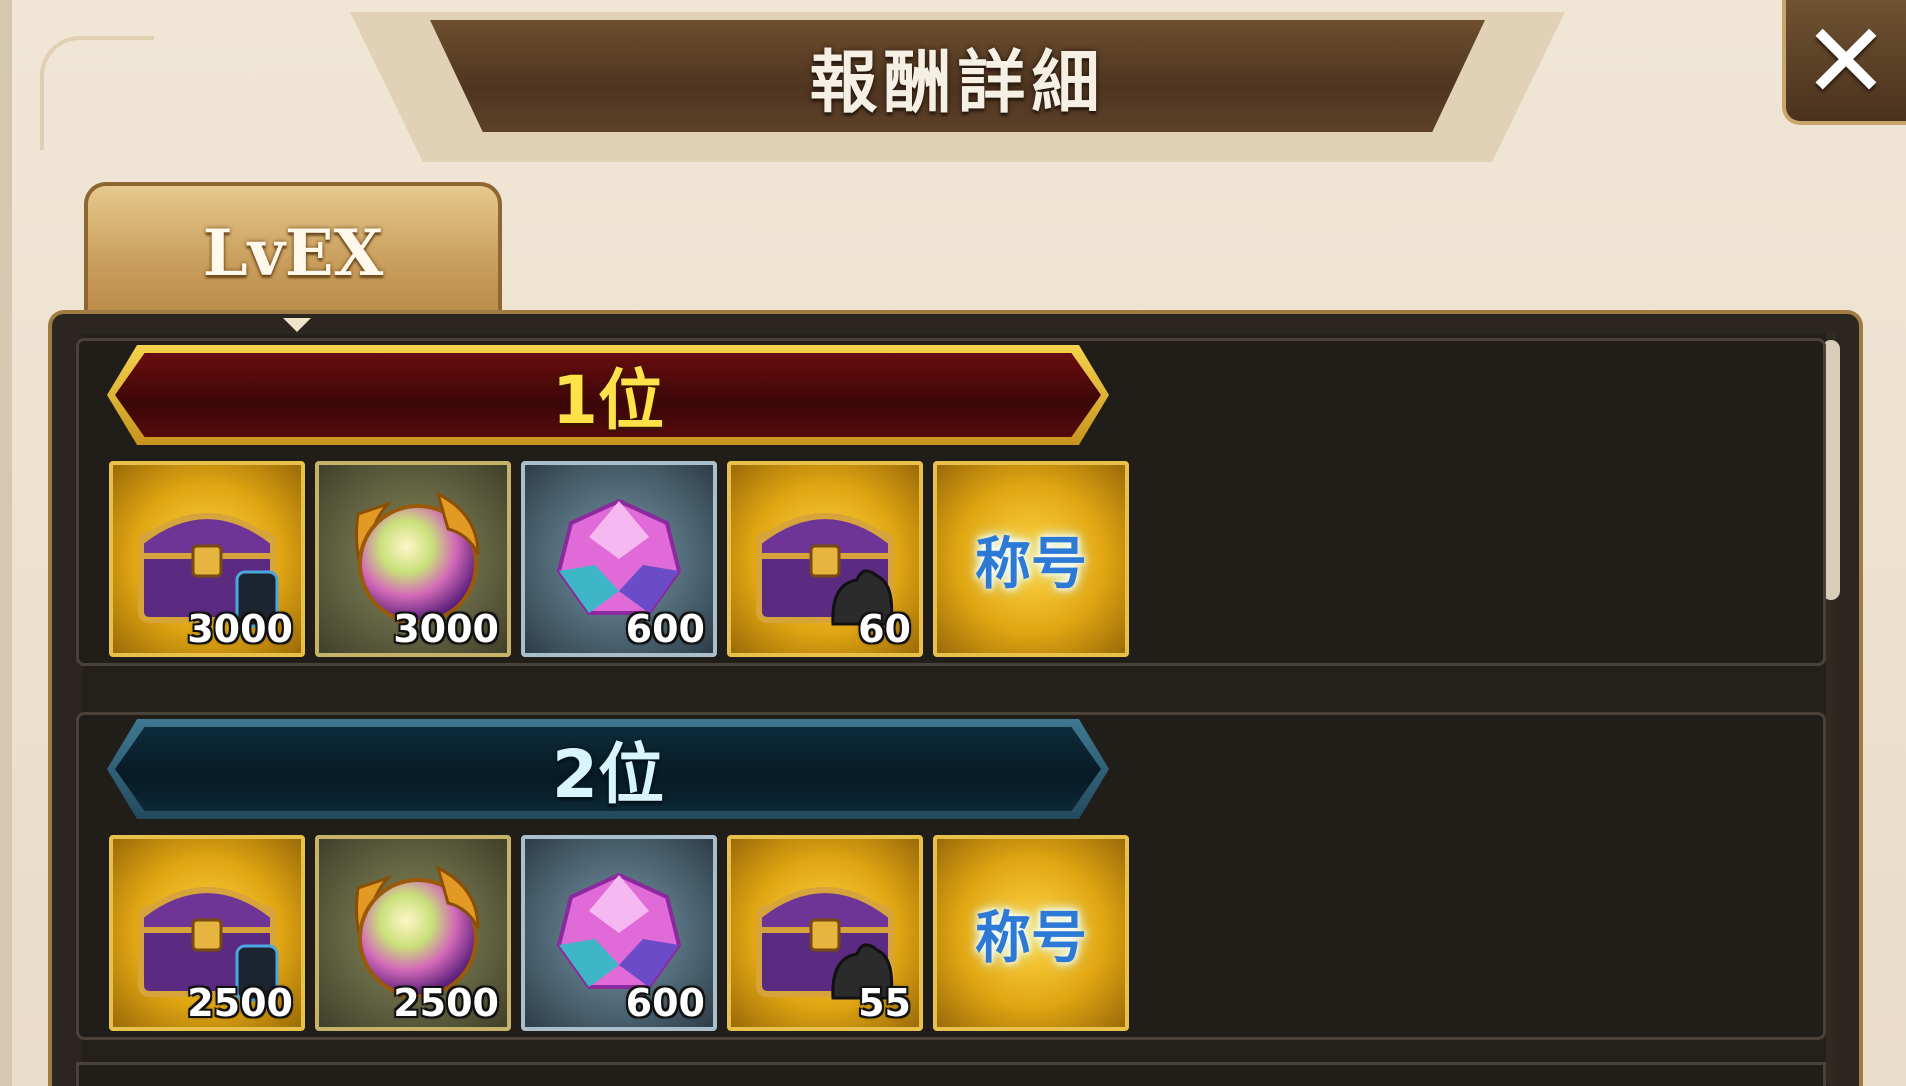 The width and height of the screenshot is (1906, 1086). Describe the element at coordinates (825, 559) in the screenshot. I see `reward-item: 60` at that location.